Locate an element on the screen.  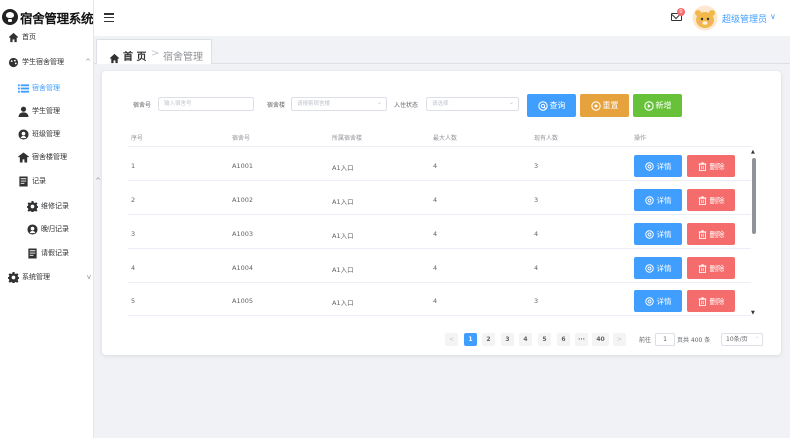
sidebar-item-records: 记录 ^ is located at coordinates (64, 181).